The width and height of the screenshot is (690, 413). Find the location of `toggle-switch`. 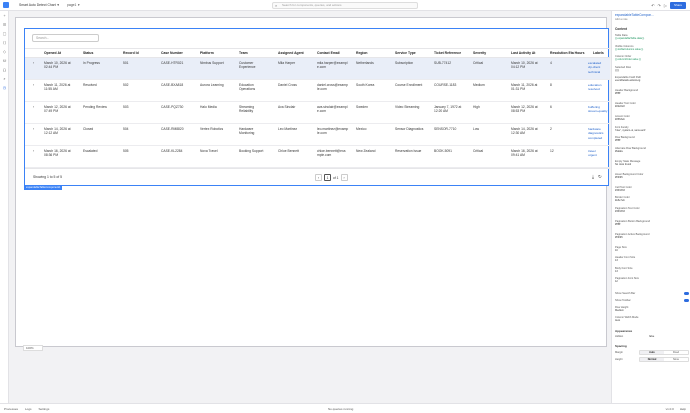

toggle-switch is located at coordinates (686, 294).